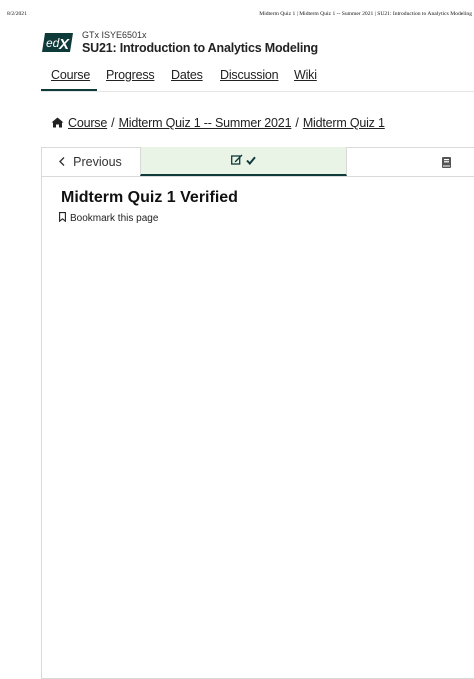 Image resolution: width=474 pixels, height=679 pixels. I want to click on edx-logo: ed X, so click(57, 43).